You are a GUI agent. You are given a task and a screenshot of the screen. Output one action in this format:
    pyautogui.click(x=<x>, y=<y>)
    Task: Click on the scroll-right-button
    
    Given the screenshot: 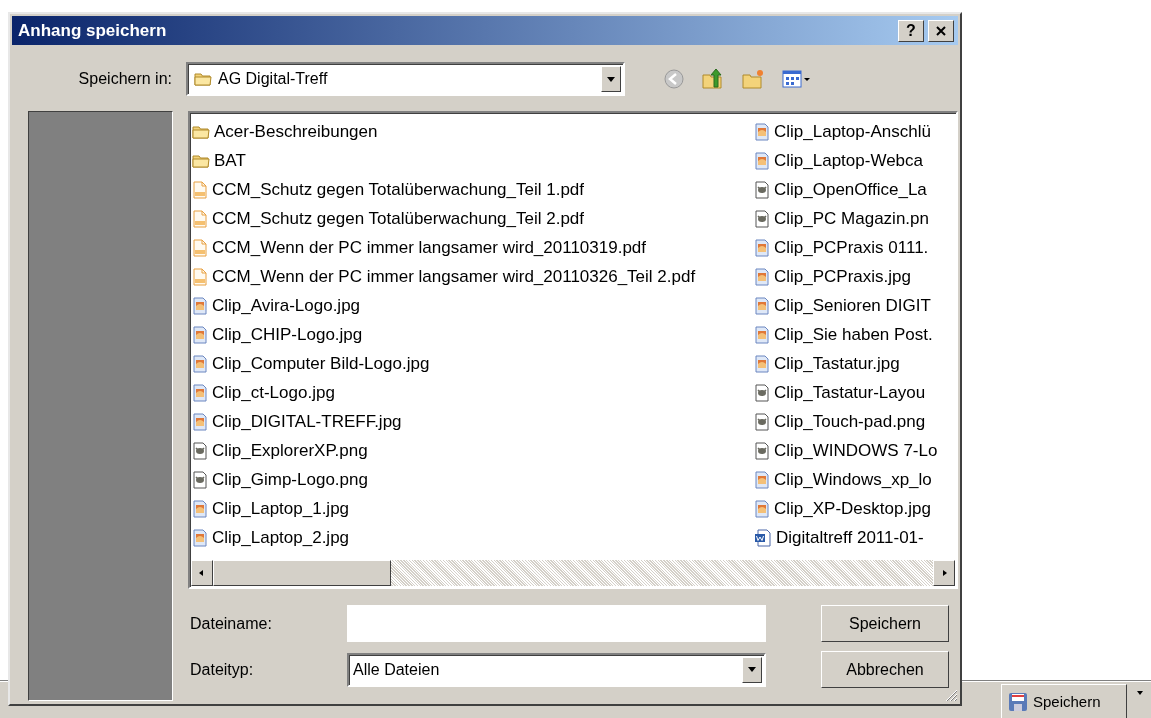 What is the action you would take?
    pyautogui.click(x=944, y=573)
    